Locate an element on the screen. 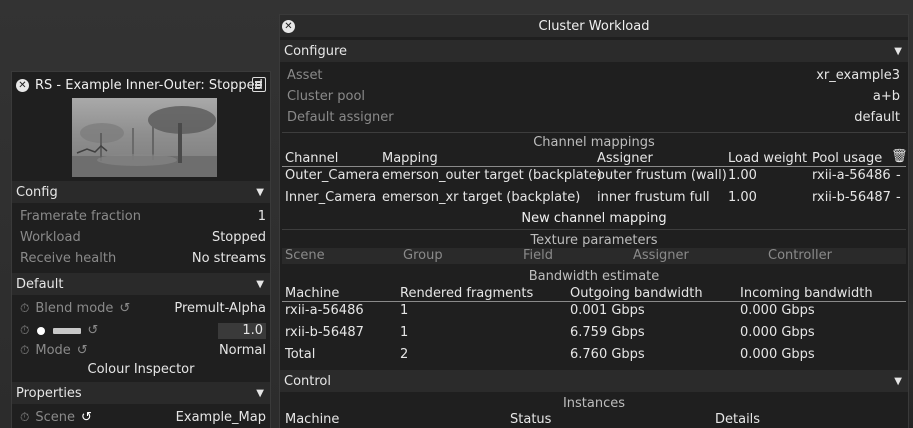  brightness-input: 1.0 is located at coordinates (242, 330).